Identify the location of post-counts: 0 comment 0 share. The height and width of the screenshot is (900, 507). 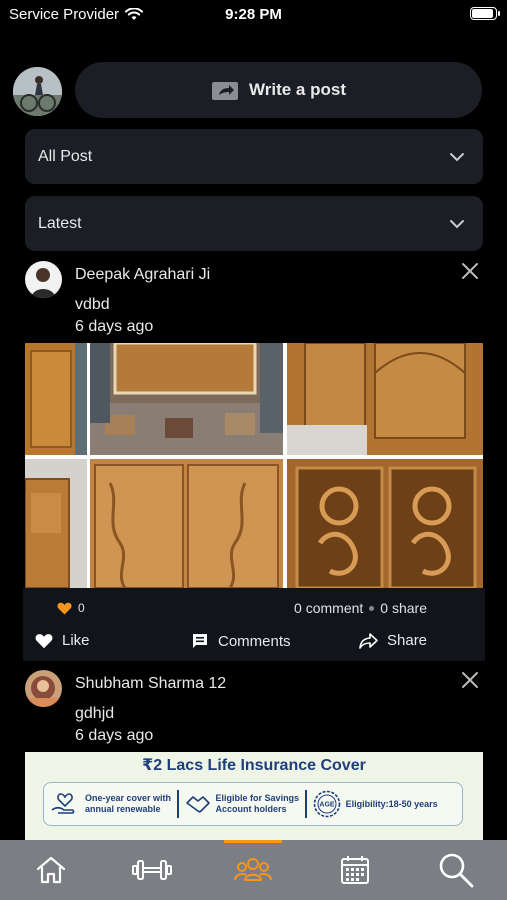
(360, 608).